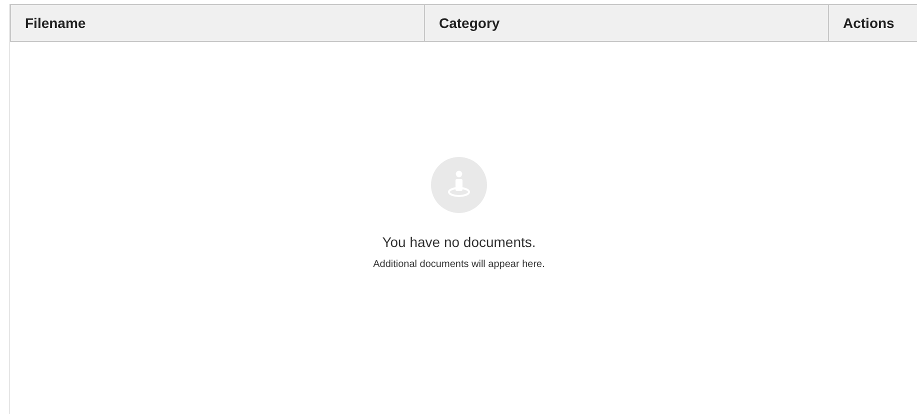 This screenshot has height=414, width=917. What do you see at coordinates (459, 265) in the screenshot?
I see `empty-message: Additional documents will appear here.` at bounding box center [459, 265].